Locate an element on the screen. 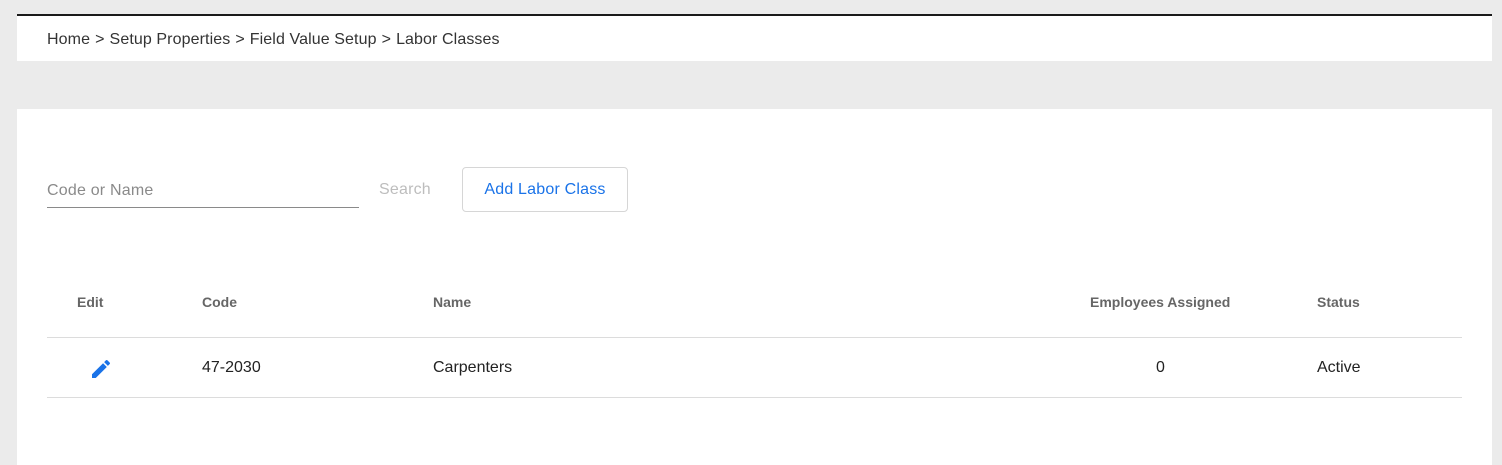  cell-status: Active is located at coordinates (1339, 367).